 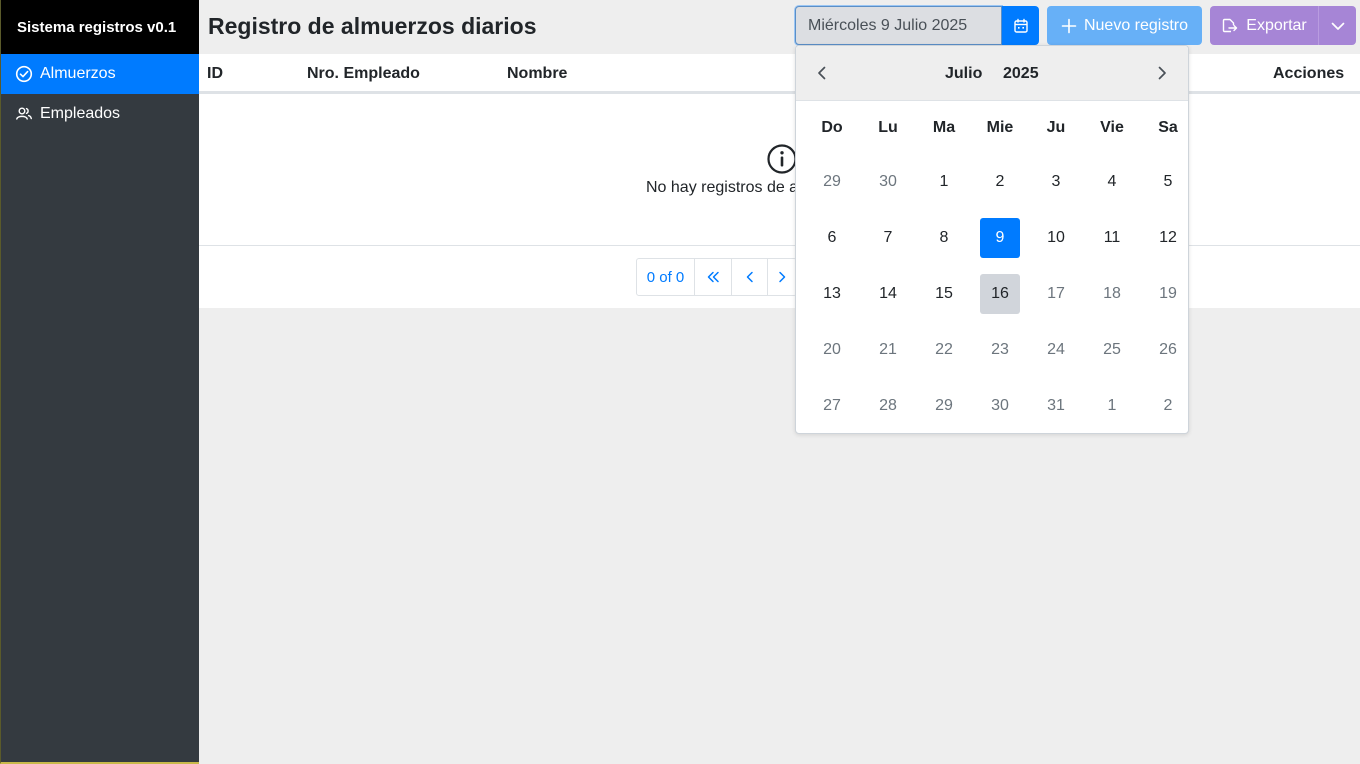 I want to click on calendar-day: 27, so click(x=832, y=406).